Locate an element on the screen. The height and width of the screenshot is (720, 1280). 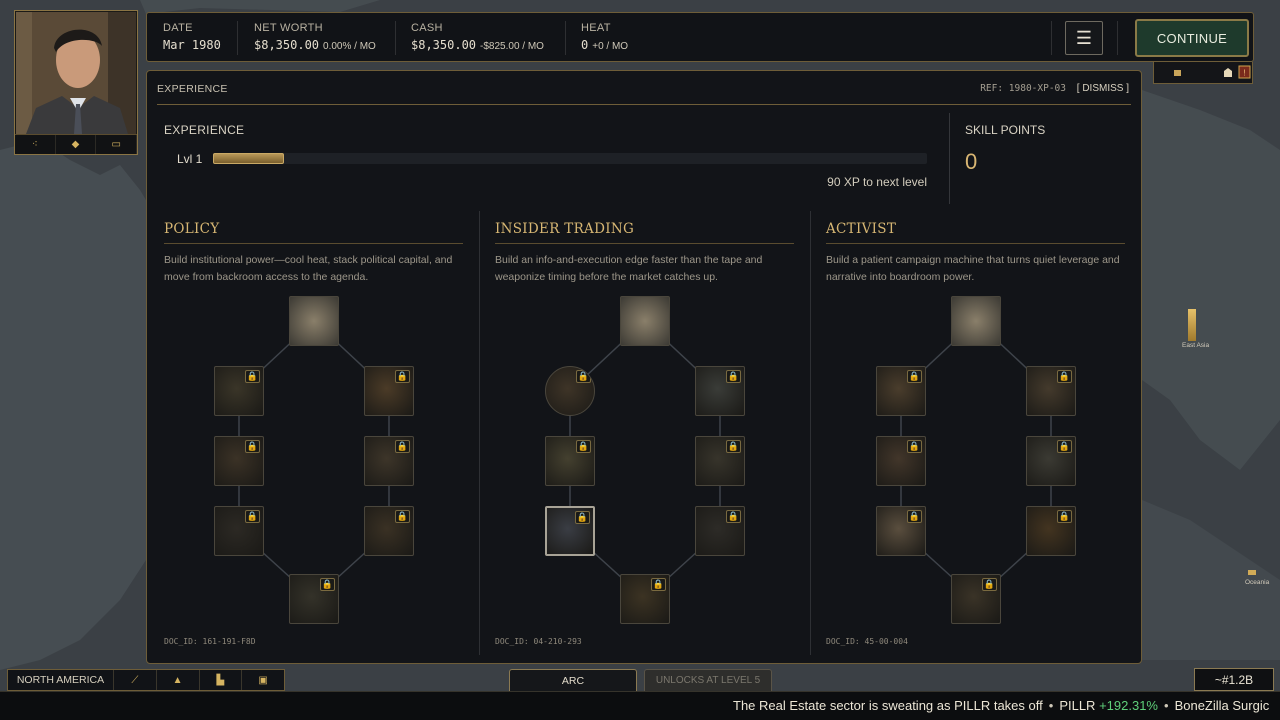
date-label: DATE is located at coordinates (178, 28).